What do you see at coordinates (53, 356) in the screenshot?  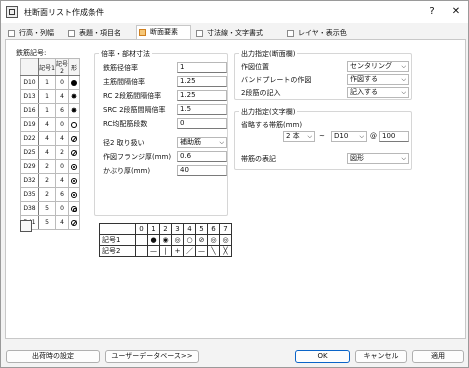 I see `startup-settings-button: 出荷時の設定` at bounding box center [53, 356].